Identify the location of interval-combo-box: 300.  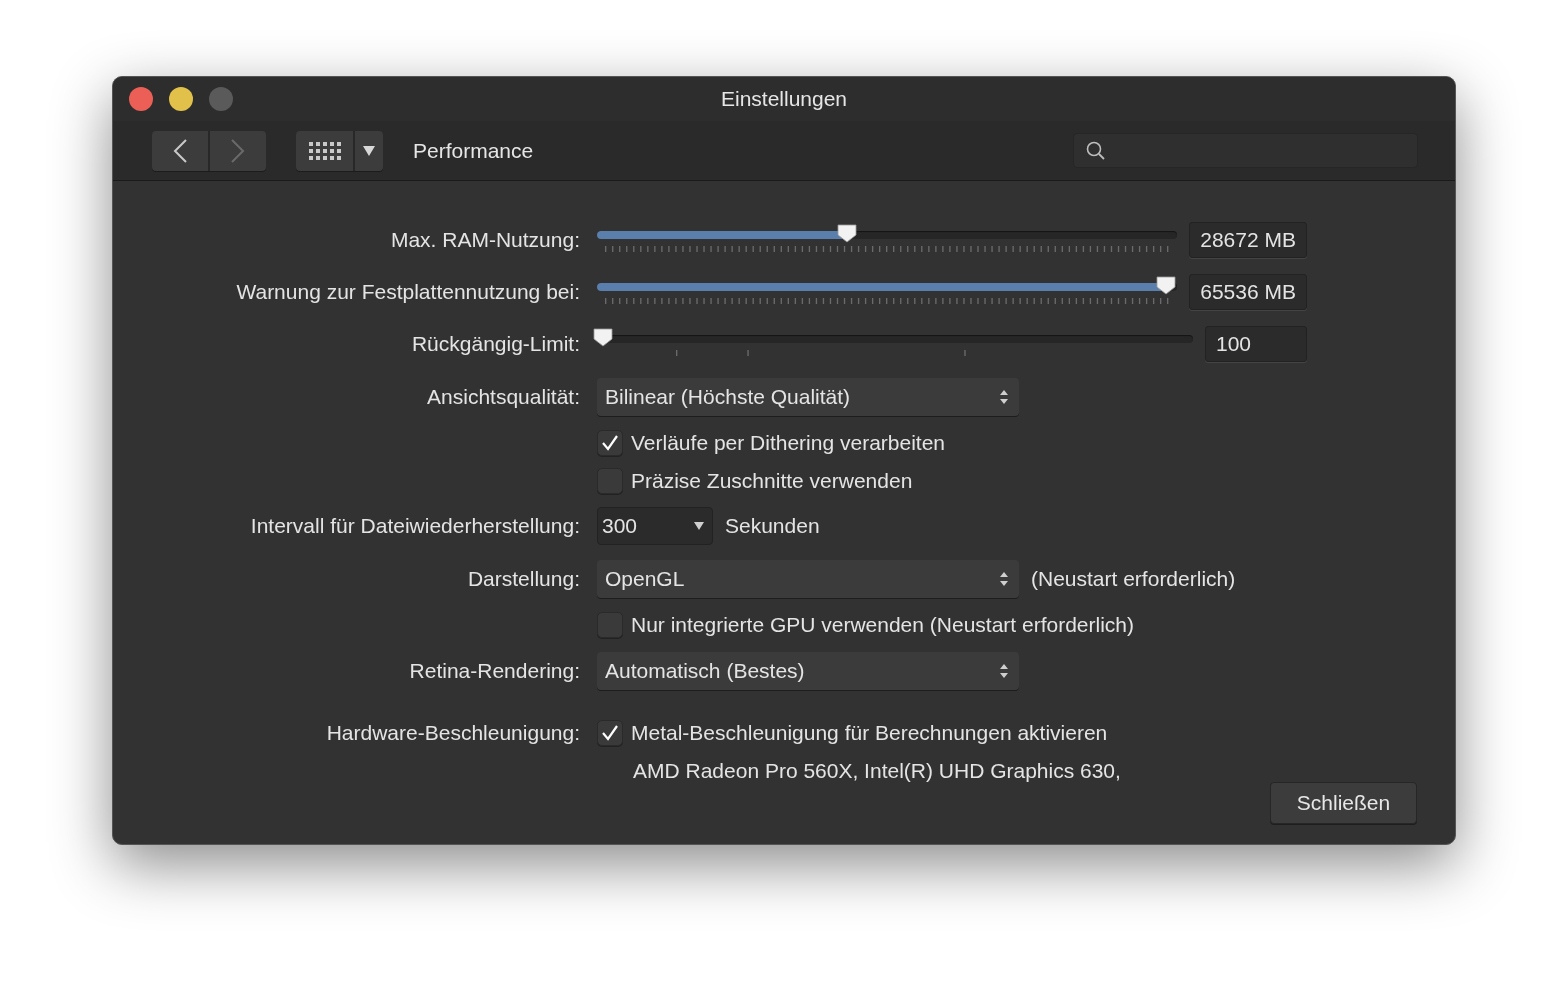
(655, 526).